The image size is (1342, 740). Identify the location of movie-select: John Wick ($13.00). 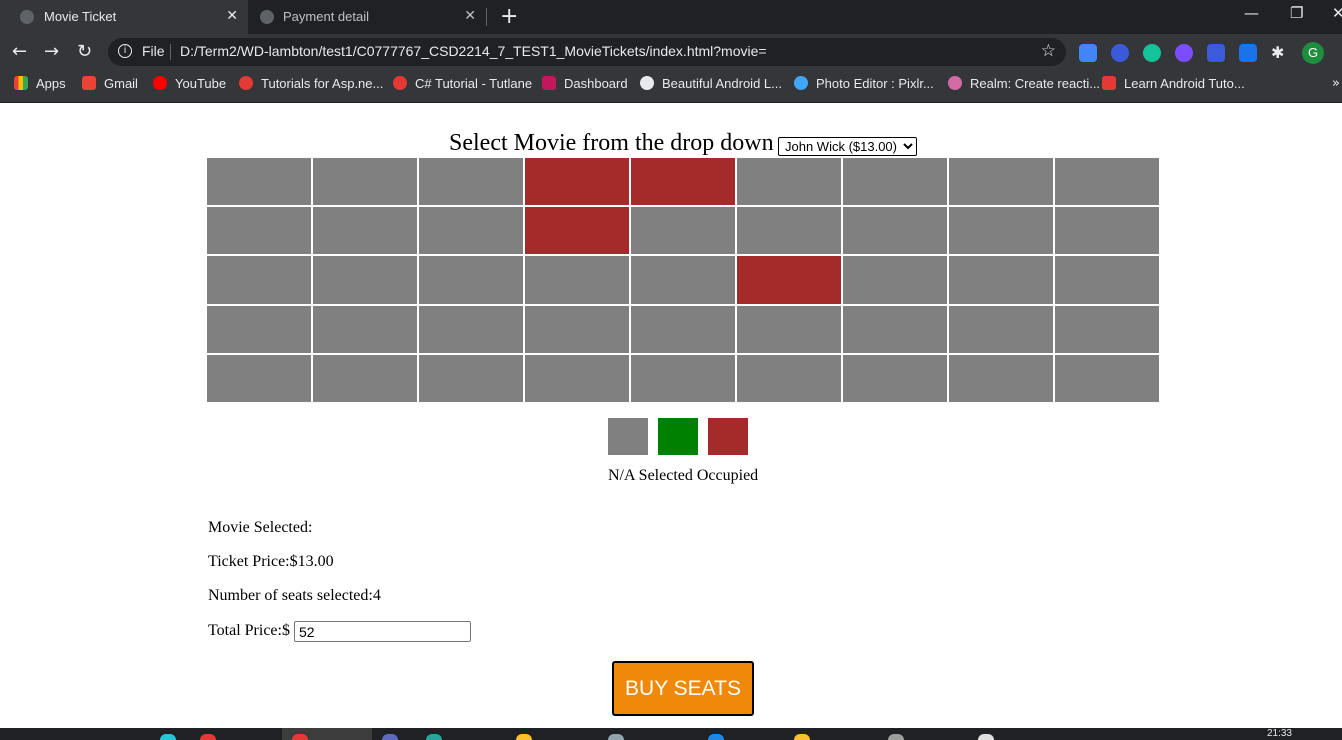
(847, 146).